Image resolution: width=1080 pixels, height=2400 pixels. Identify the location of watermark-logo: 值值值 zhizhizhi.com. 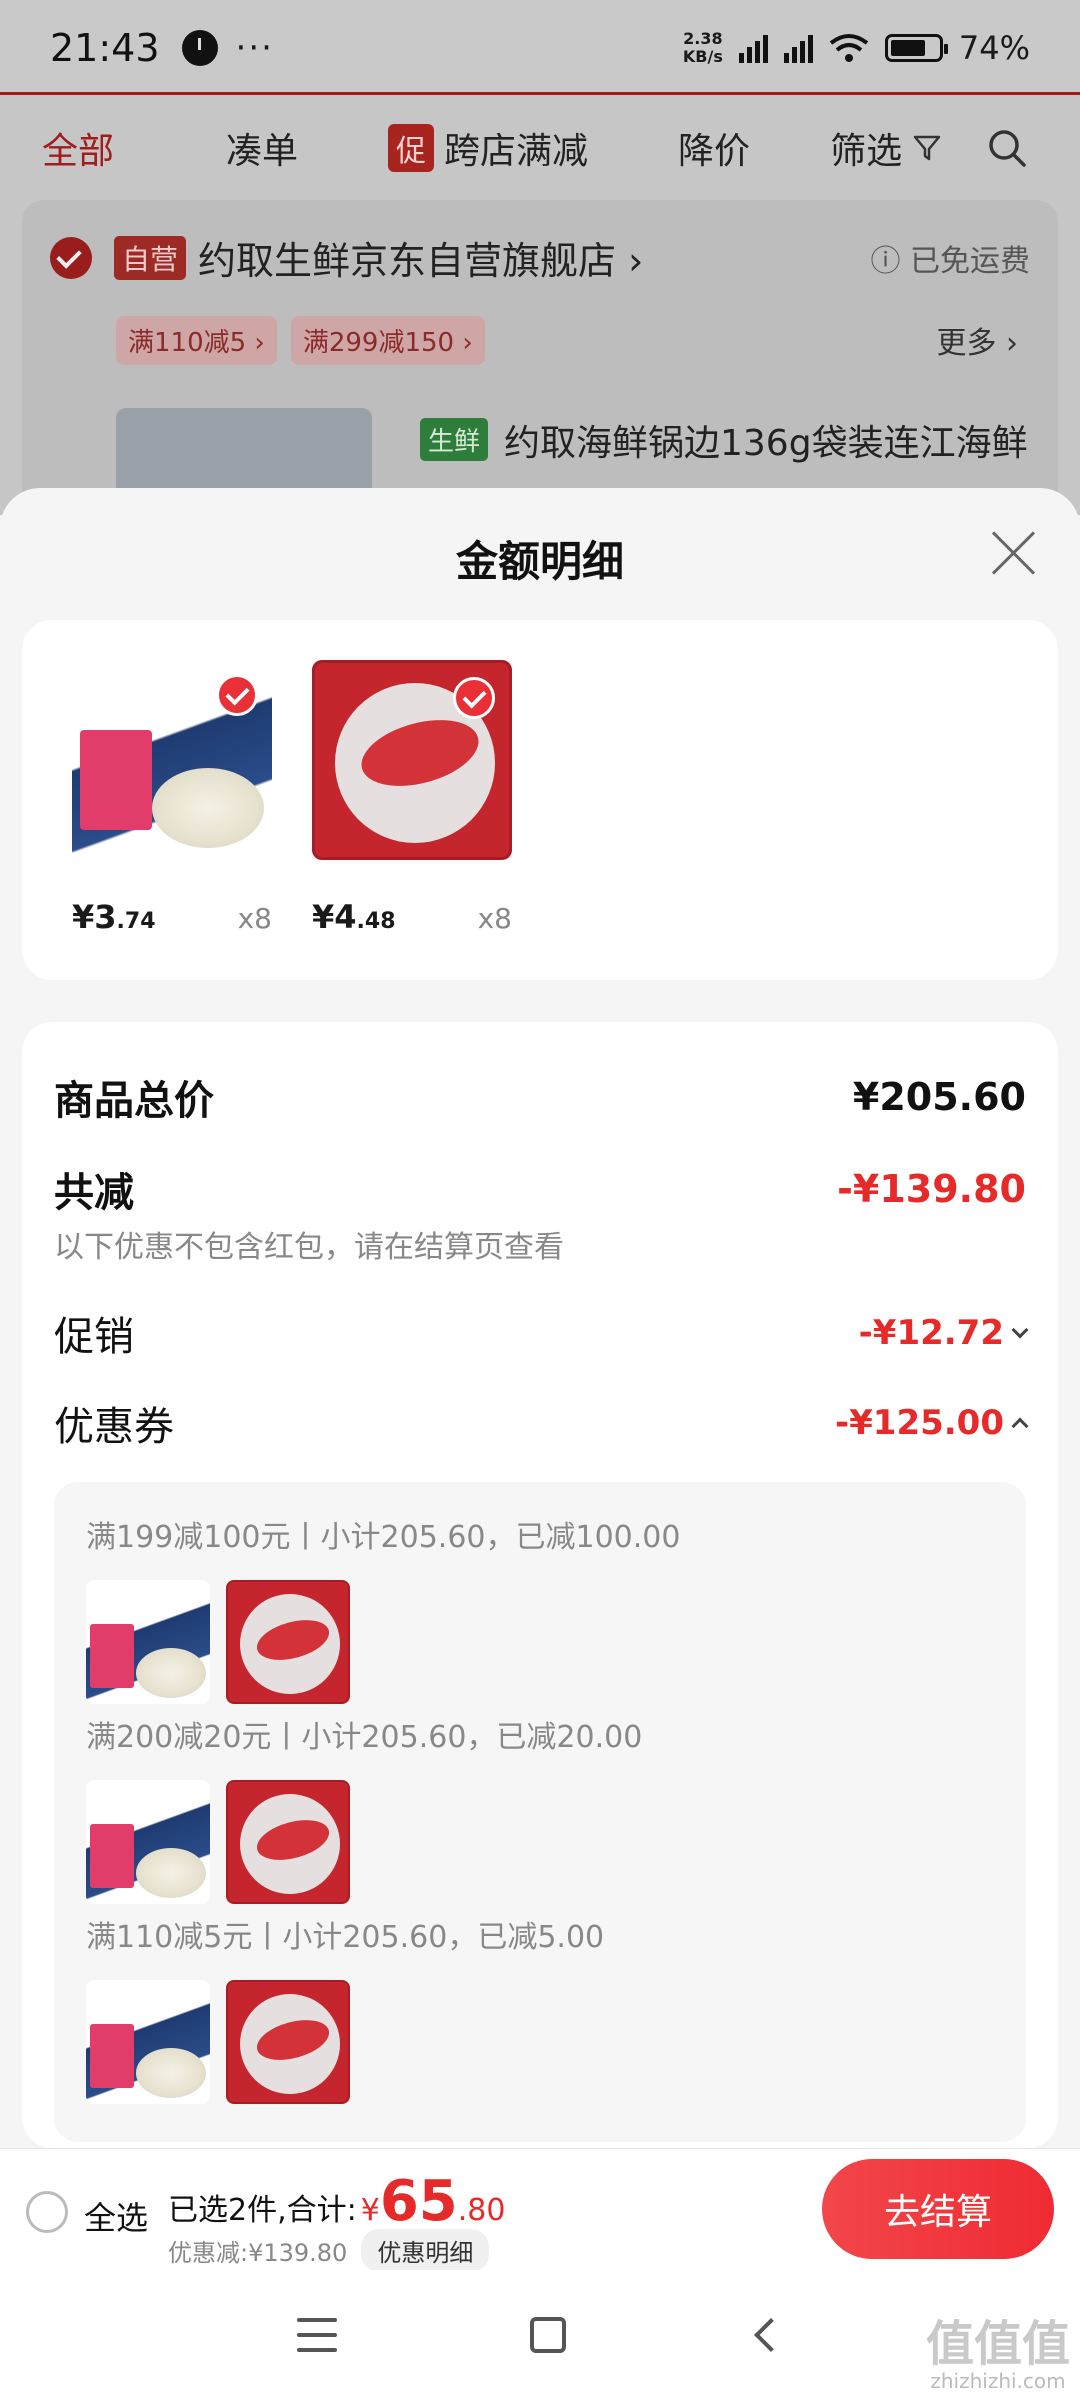
(998, 2355).